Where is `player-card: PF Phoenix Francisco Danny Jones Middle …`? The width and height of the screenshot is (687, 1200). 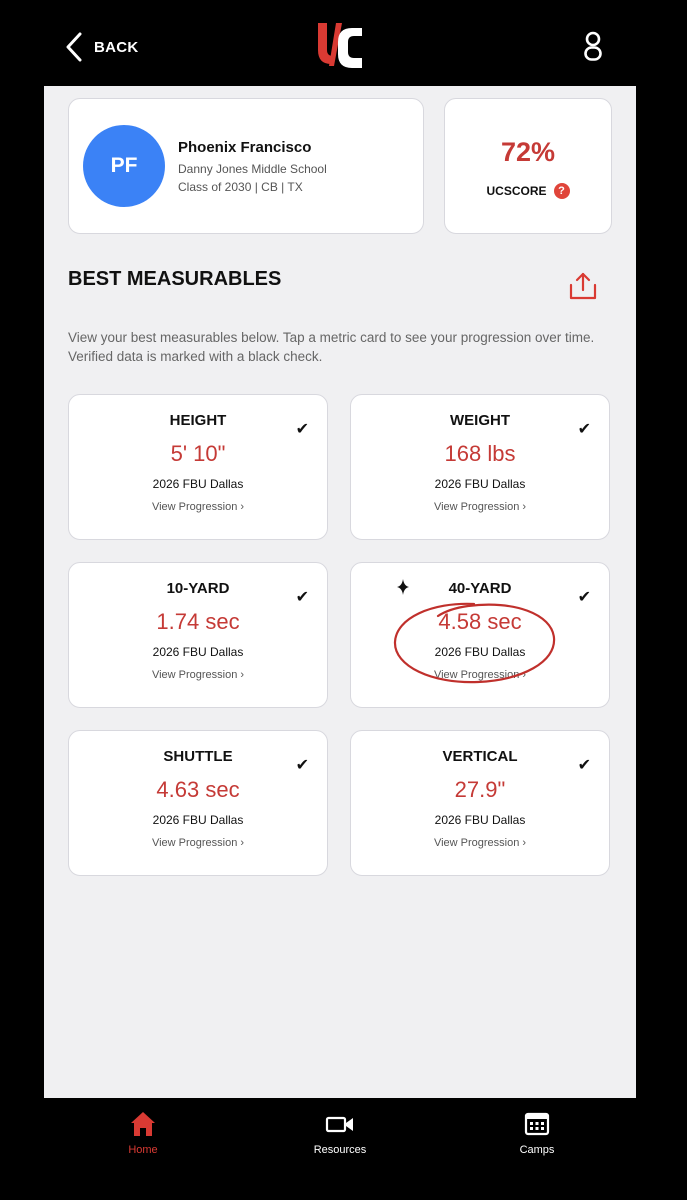
player-card: PF Phoenix Francisco Danny Jones Middle … is located at coordinates (246, 166).